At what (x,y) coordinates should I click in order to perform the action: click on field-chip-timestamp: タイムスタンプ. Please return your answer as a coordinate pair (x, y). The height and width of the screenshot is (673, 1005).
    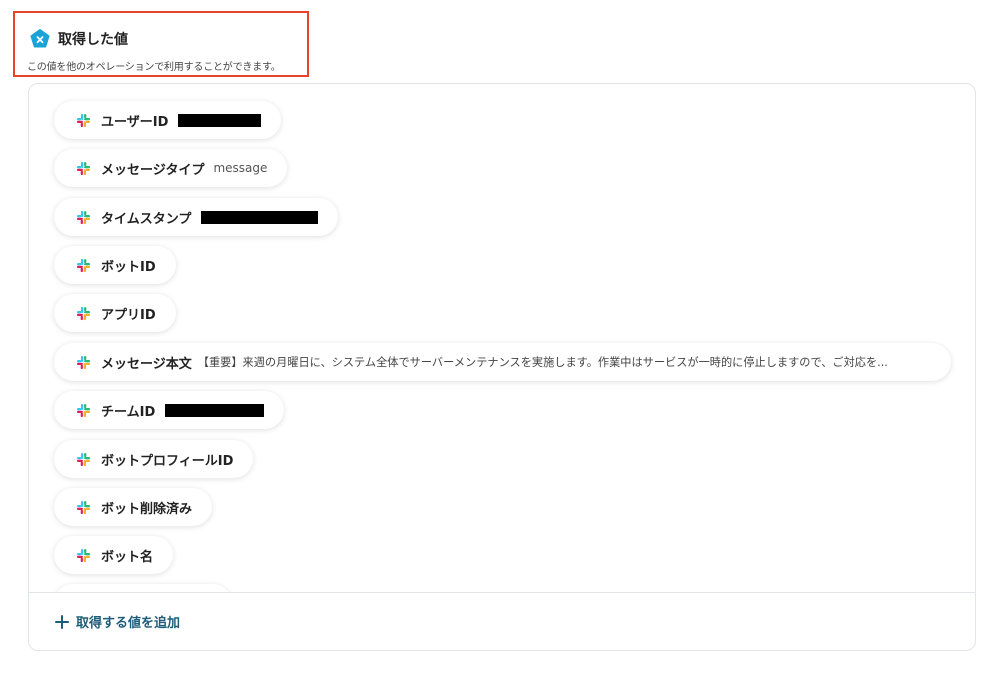
    Looking at the image, I should click on (196, 217).